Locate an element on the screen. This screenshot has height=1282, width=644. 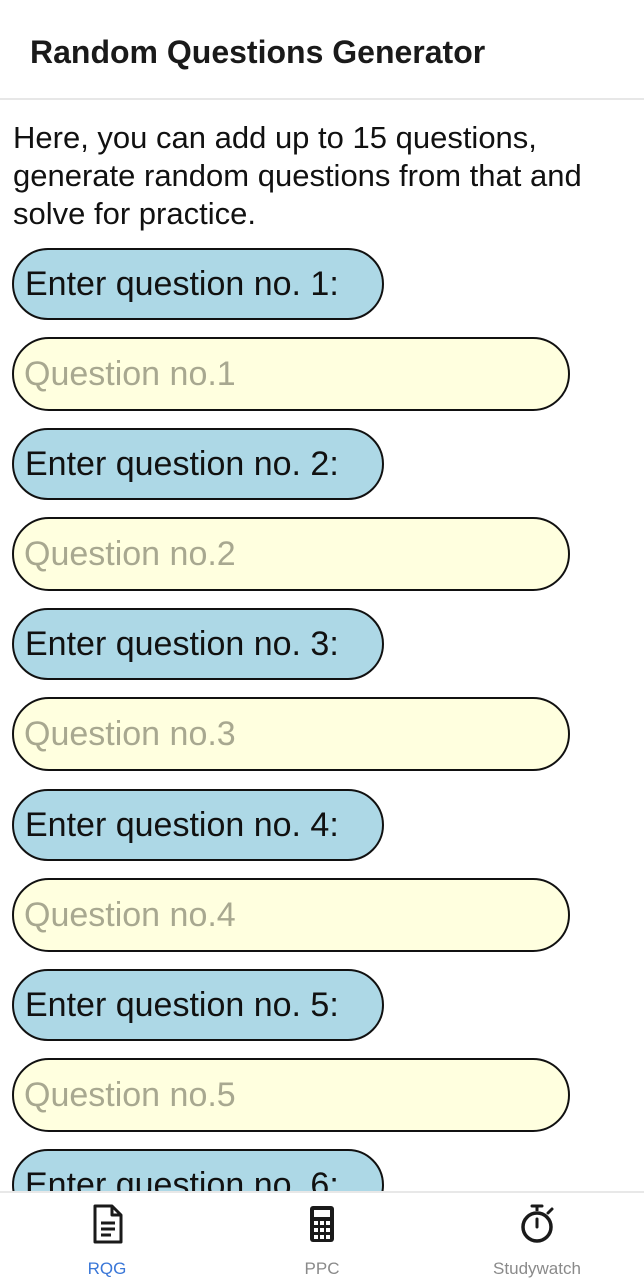
question-2-input is located at coordinates (291, 554).